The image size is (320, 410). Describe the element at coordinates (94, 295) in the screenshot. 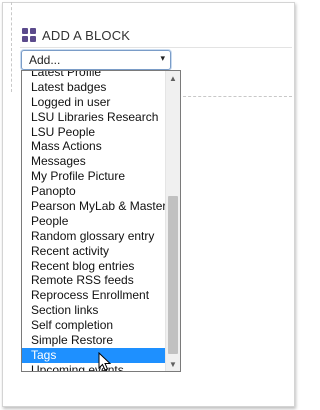

I see `list-item: Reprocess Enrollment` at that location.